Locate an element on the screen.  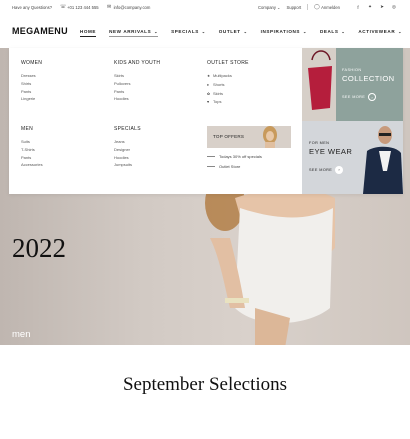
divider is located at coordinates (308, 7).